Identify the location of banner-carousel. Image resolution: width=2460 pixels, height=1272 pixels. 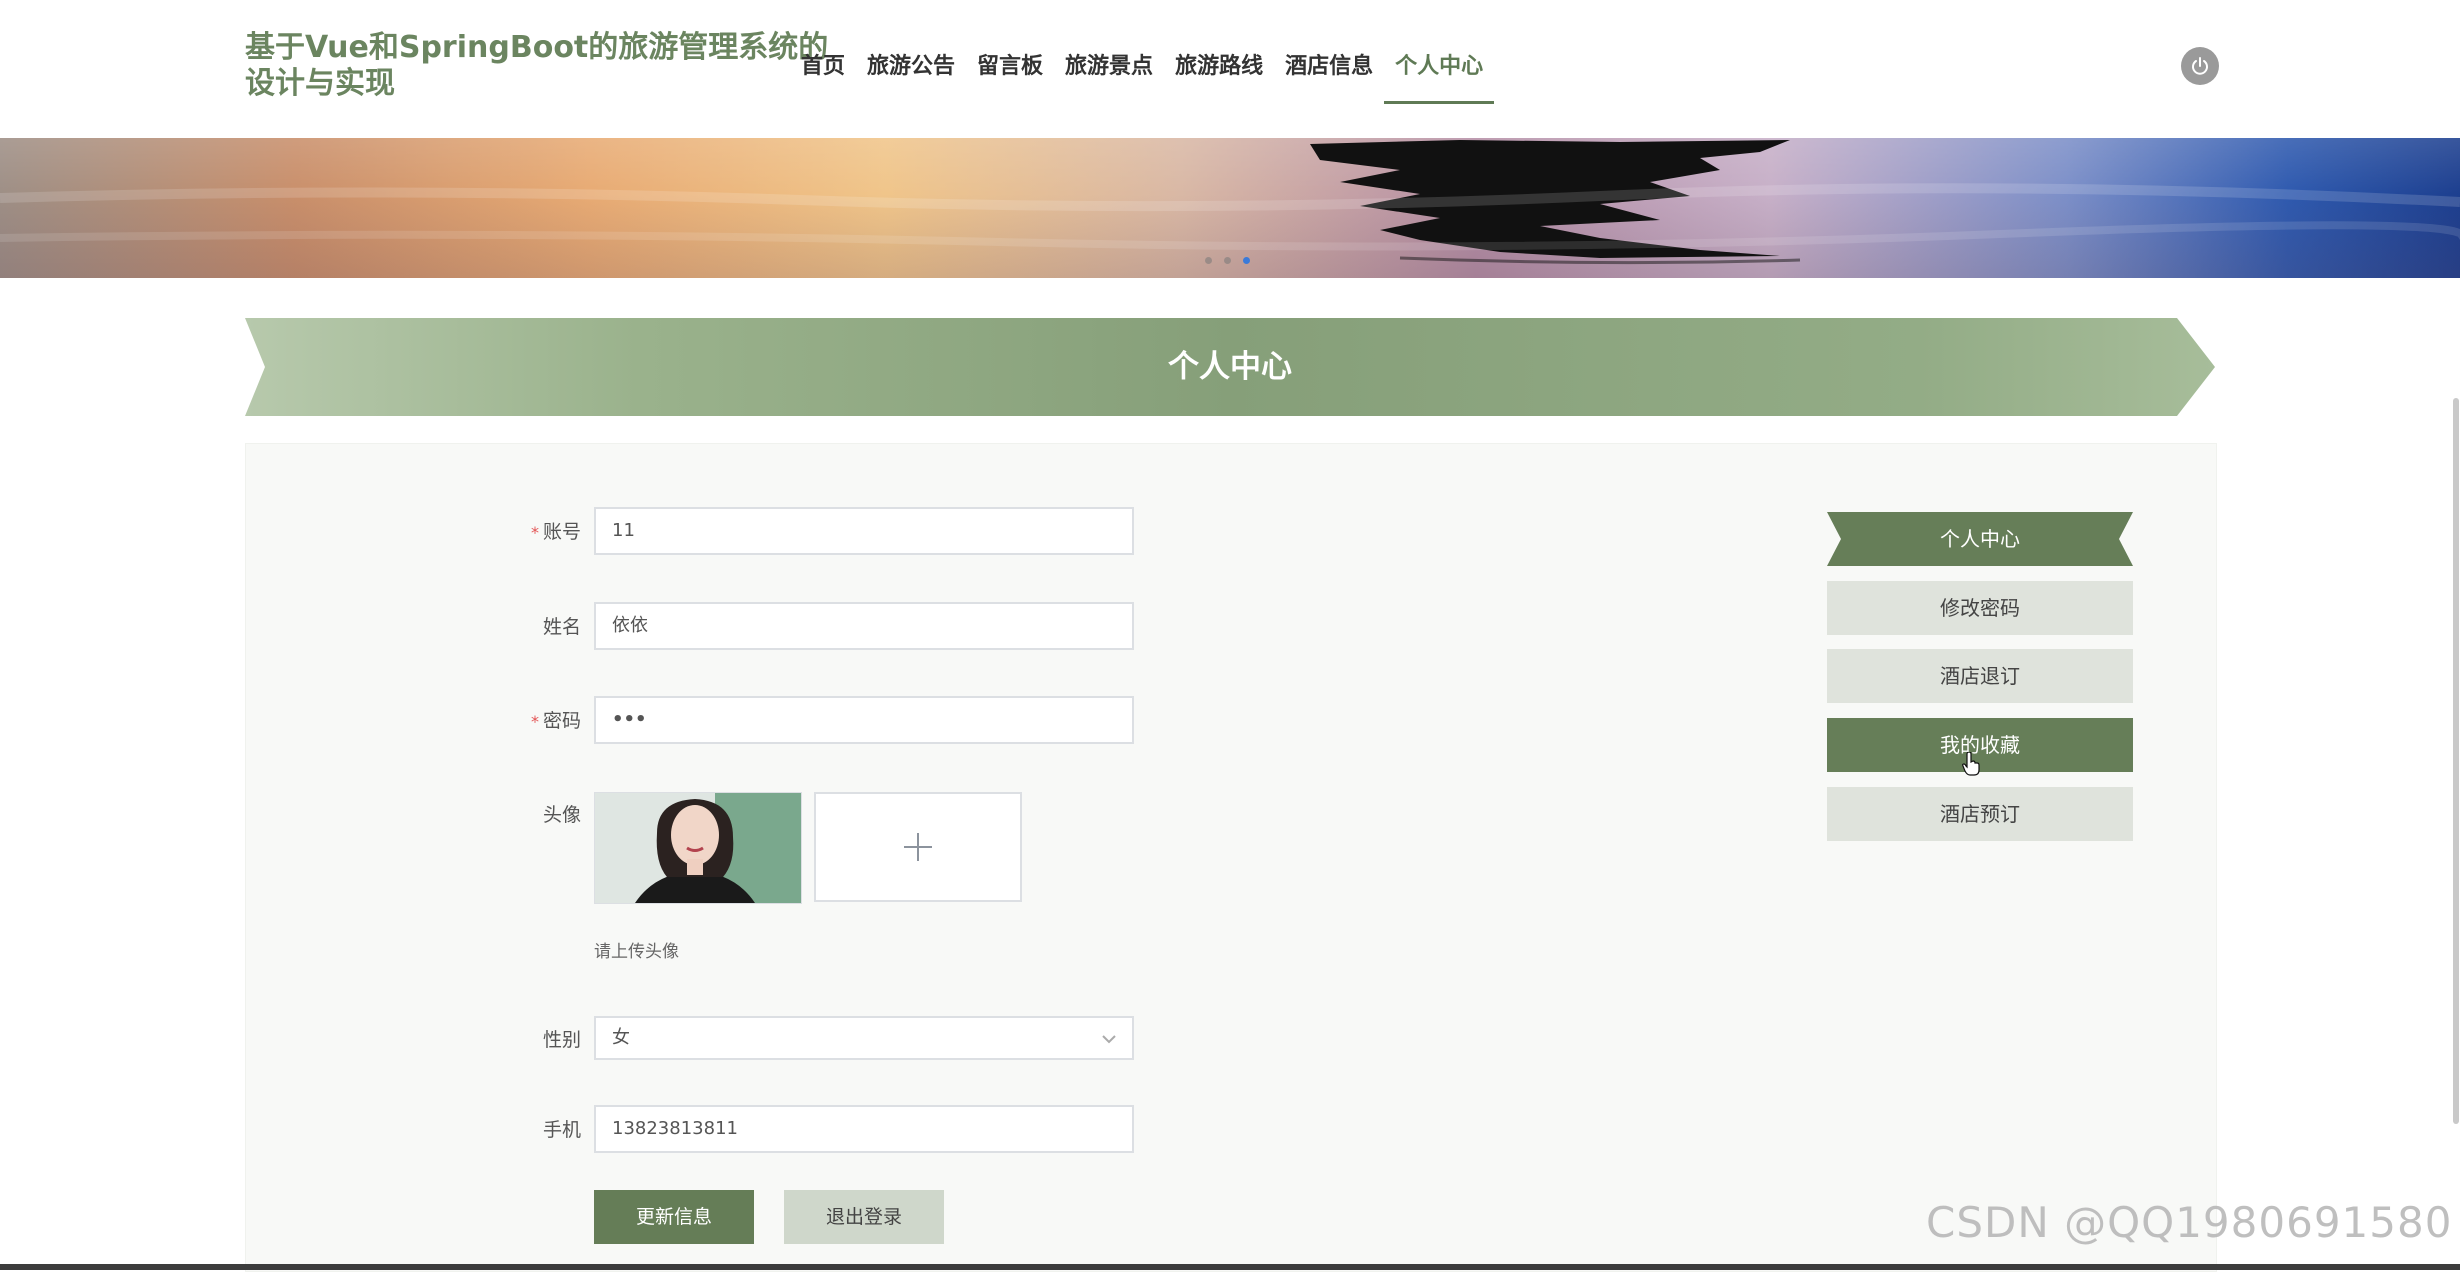
(1230, 208).